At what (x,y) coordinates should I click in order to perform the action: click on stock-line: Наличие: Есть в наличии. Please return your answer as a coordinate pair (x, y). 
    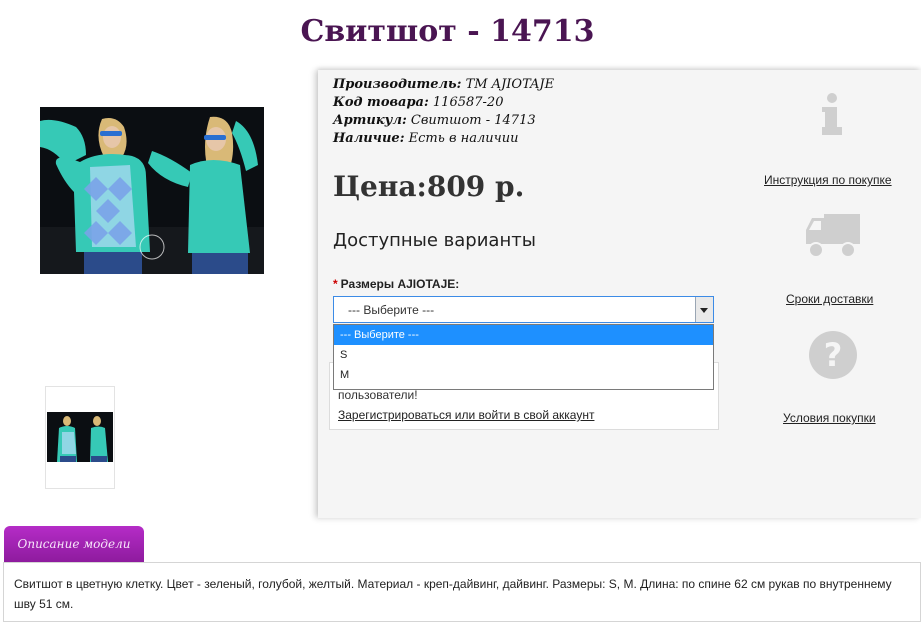
    Looking at the image, I should click on (425, 138).